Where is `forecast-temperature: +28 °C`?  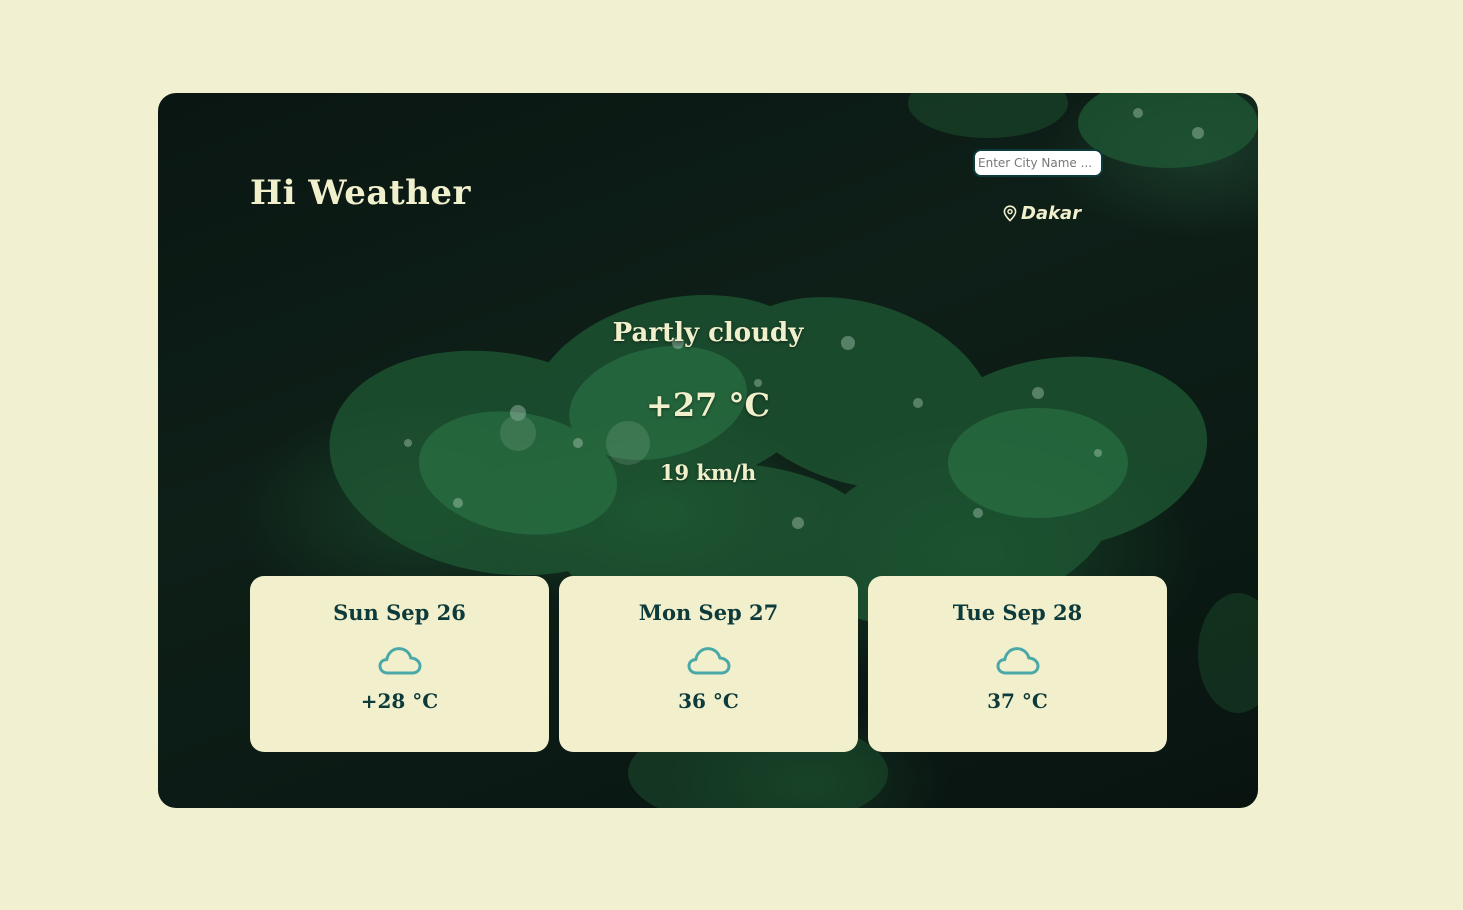 forecast-temperature: +28 °C is located at coordinates (399, 701).